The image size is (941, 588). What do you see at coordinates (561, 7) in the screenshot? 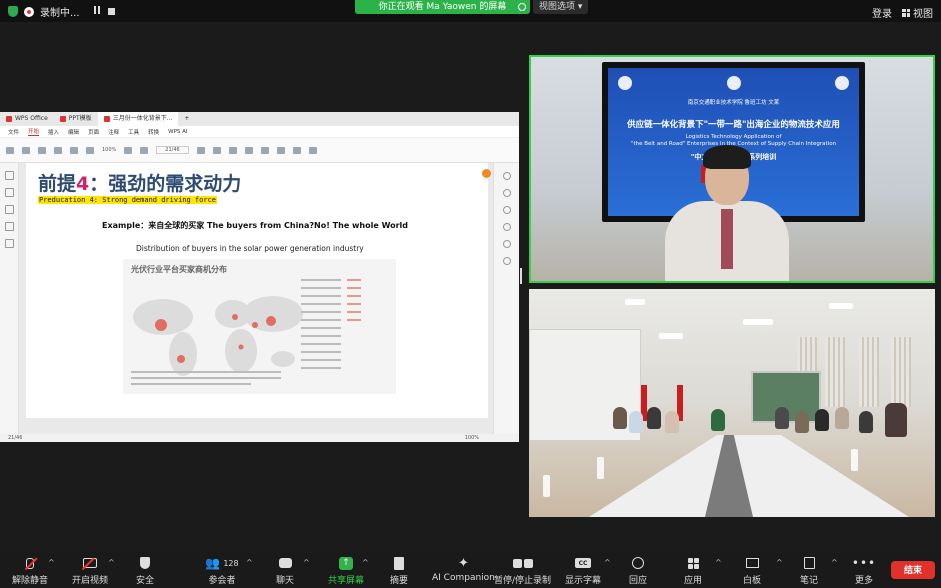
I see `view-options-button: 视图选项 ▾` at bounding box center [561, 7].